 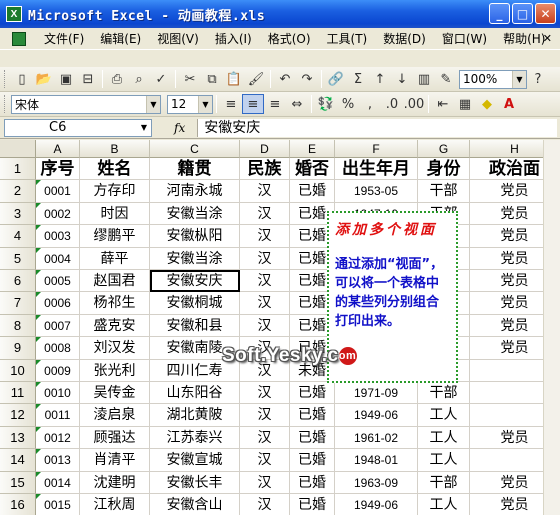 What do you see at coordinates (18, 415) in the screenshot?
I see `row-header: 12` at bounding box center [18, 415].